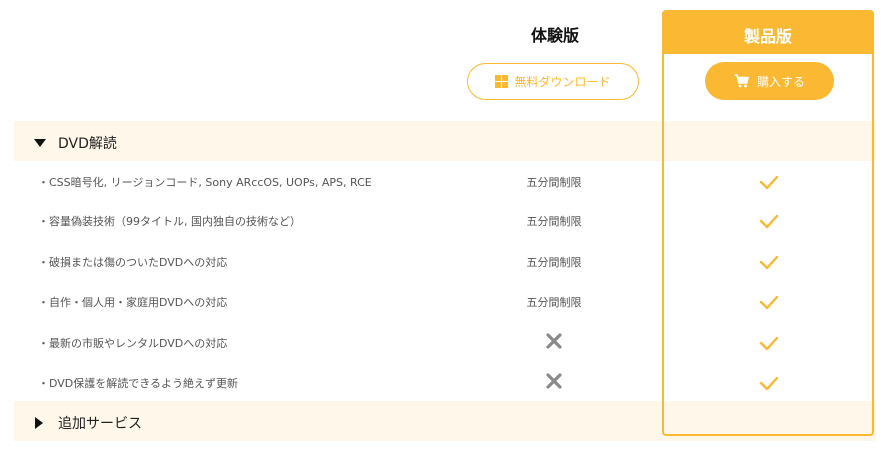 Image resolution: width=890 pixels, height=460 pixels. What do you see at coordinates (502, 81) in the screenshot?
I see `windows-icon` at bounding box center [502, 81].